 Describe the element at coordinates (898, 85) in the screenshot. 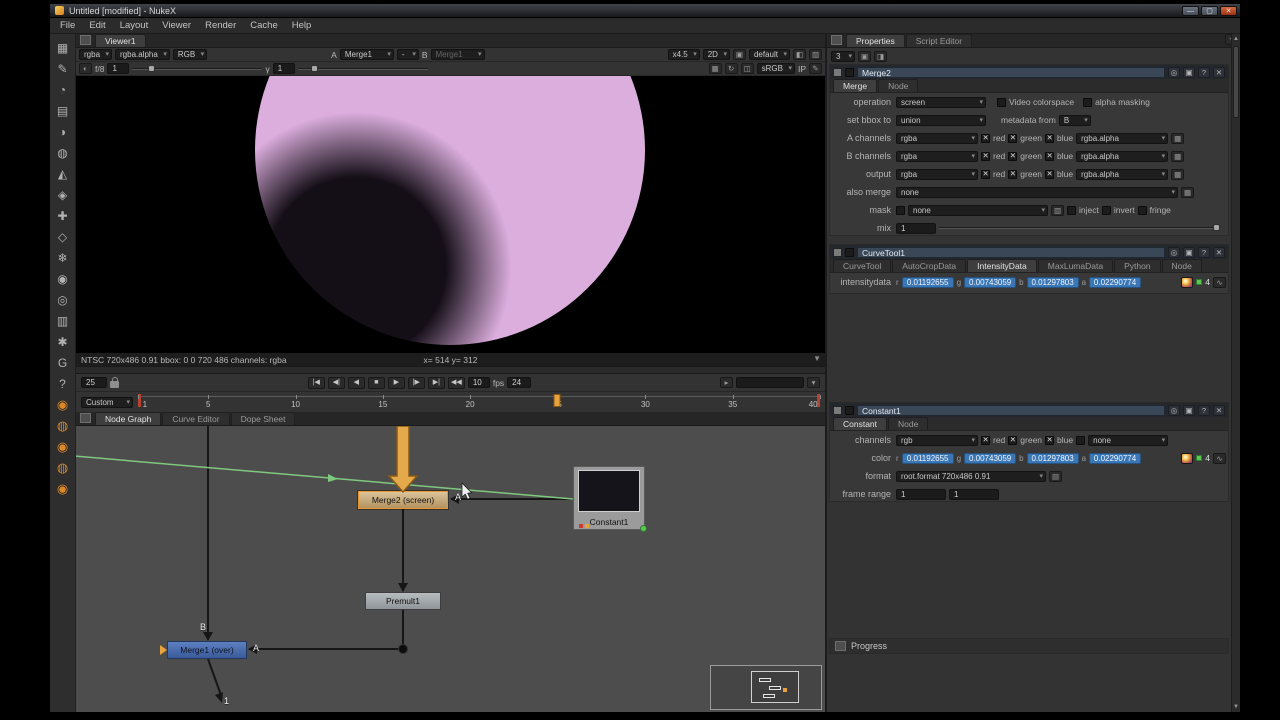

I see `tab-node: Node` at that location.